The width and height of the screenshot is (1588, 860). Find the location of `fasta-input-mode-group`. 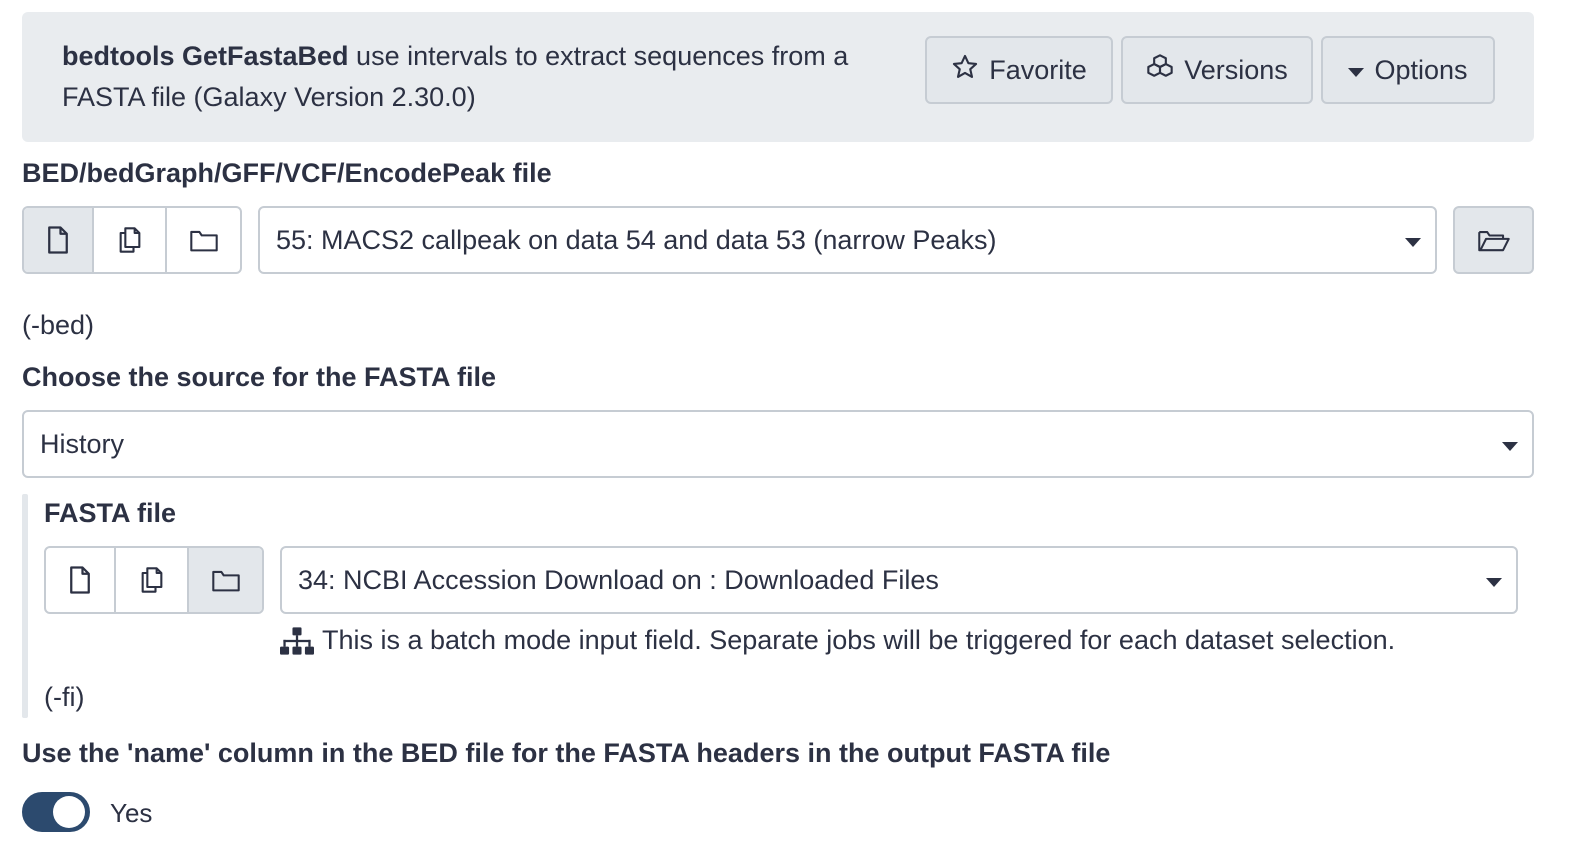

fasta-input-mode-group is located at coordinates (154, 580).